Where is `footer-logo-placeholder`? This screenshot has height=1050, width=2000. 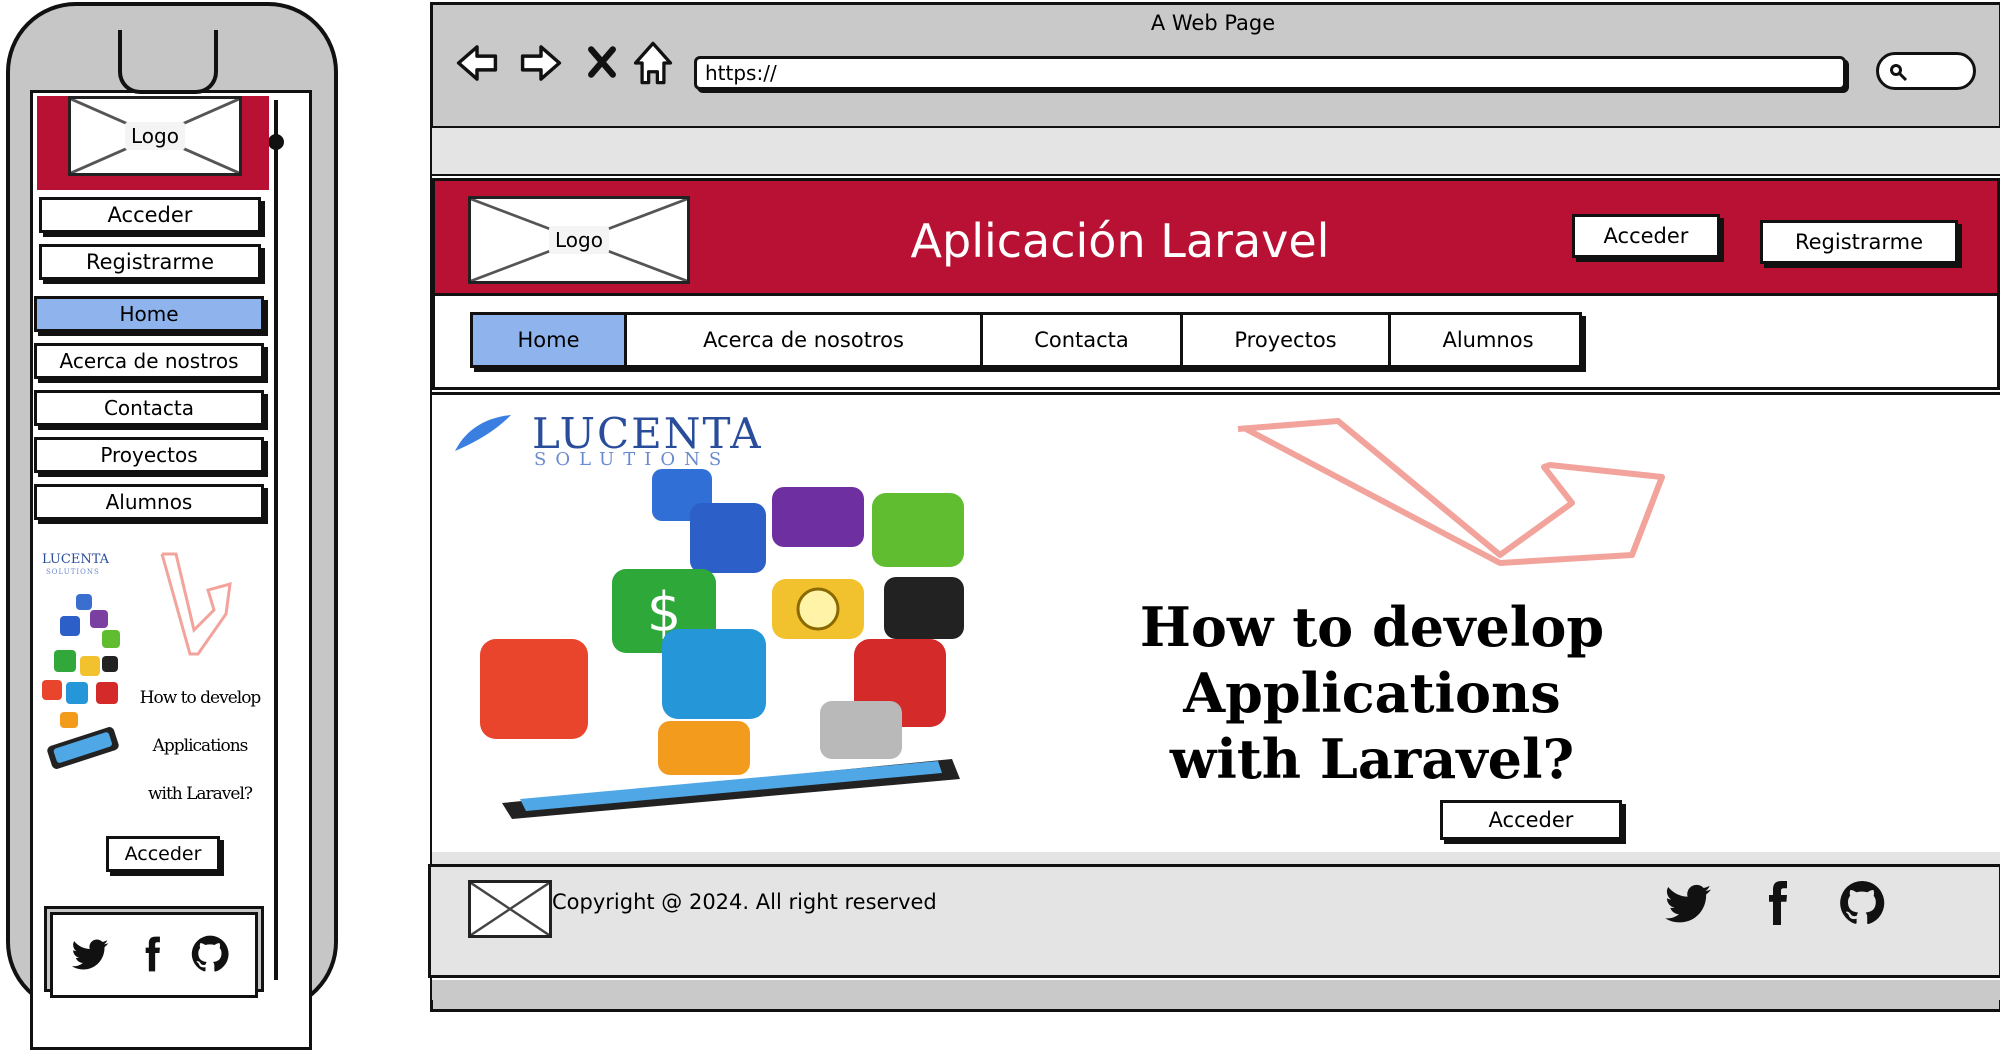 footer-logo-placeholder is located at coordinates (510, 909).